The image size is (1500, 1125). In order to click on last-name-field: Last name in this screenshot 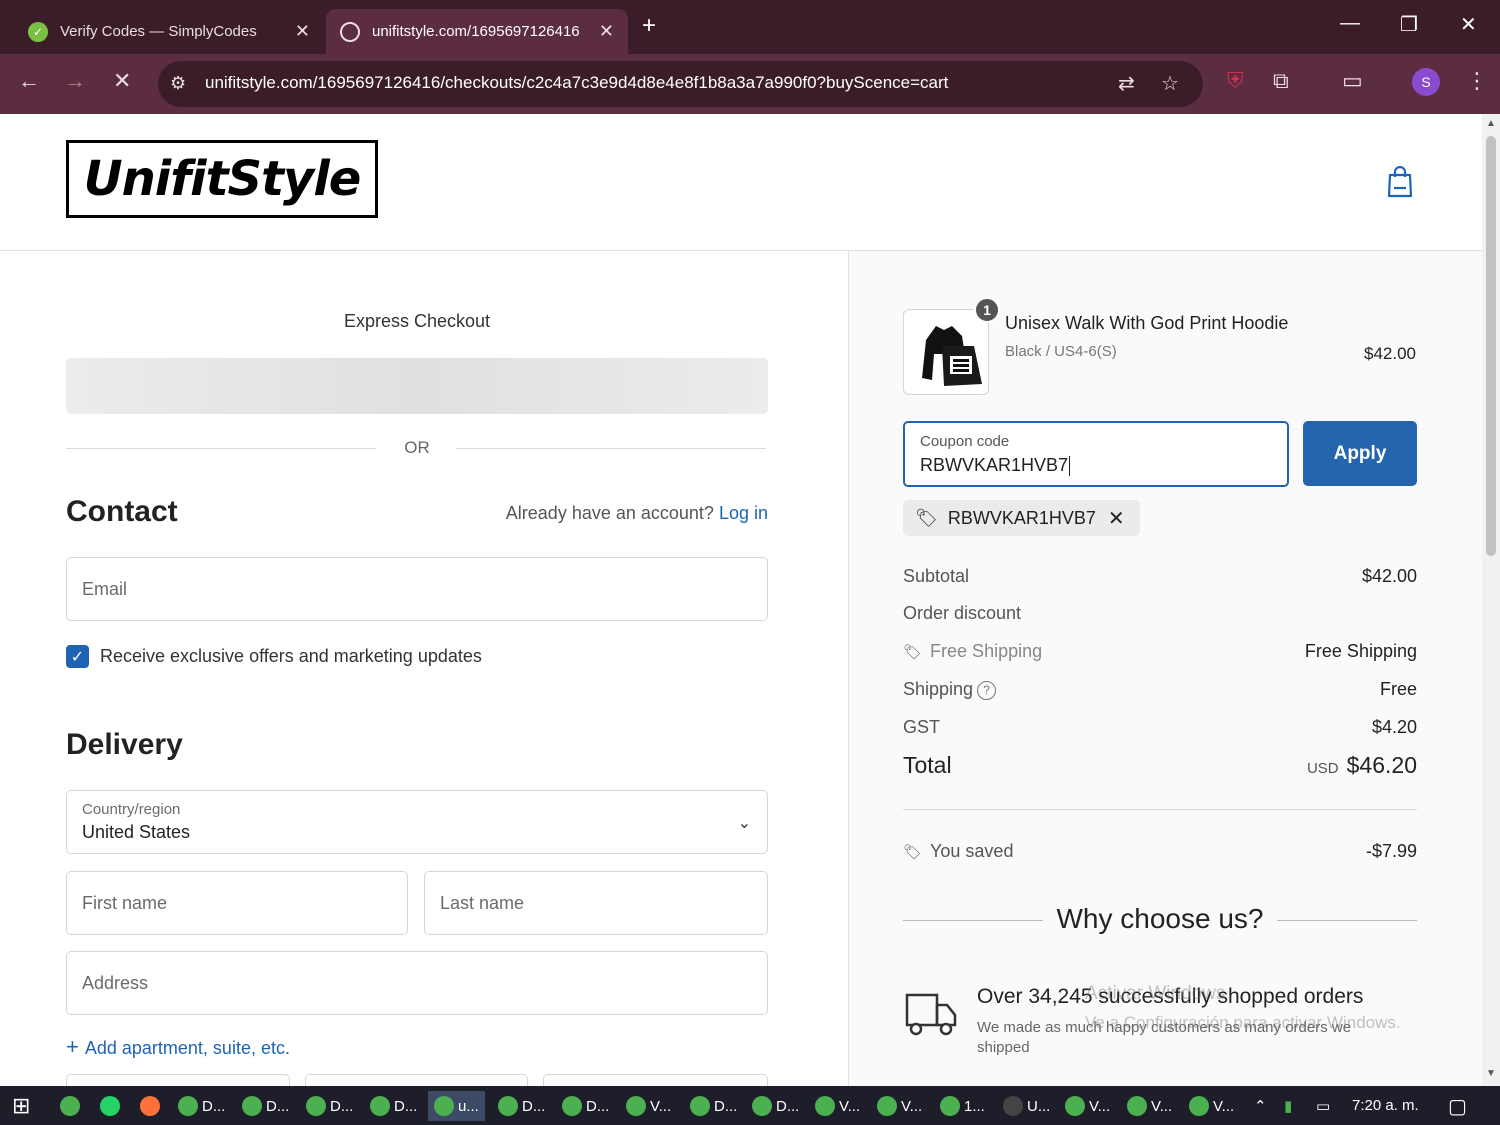, I will do `click(596, 903)`.